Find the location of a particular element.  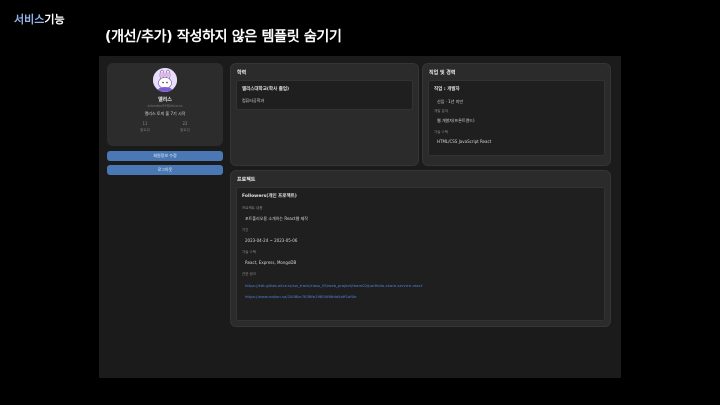

slide-title: (개선/추가) 작성하지 않은 템플릿 숨기기 is located at coordinates (223, 37).